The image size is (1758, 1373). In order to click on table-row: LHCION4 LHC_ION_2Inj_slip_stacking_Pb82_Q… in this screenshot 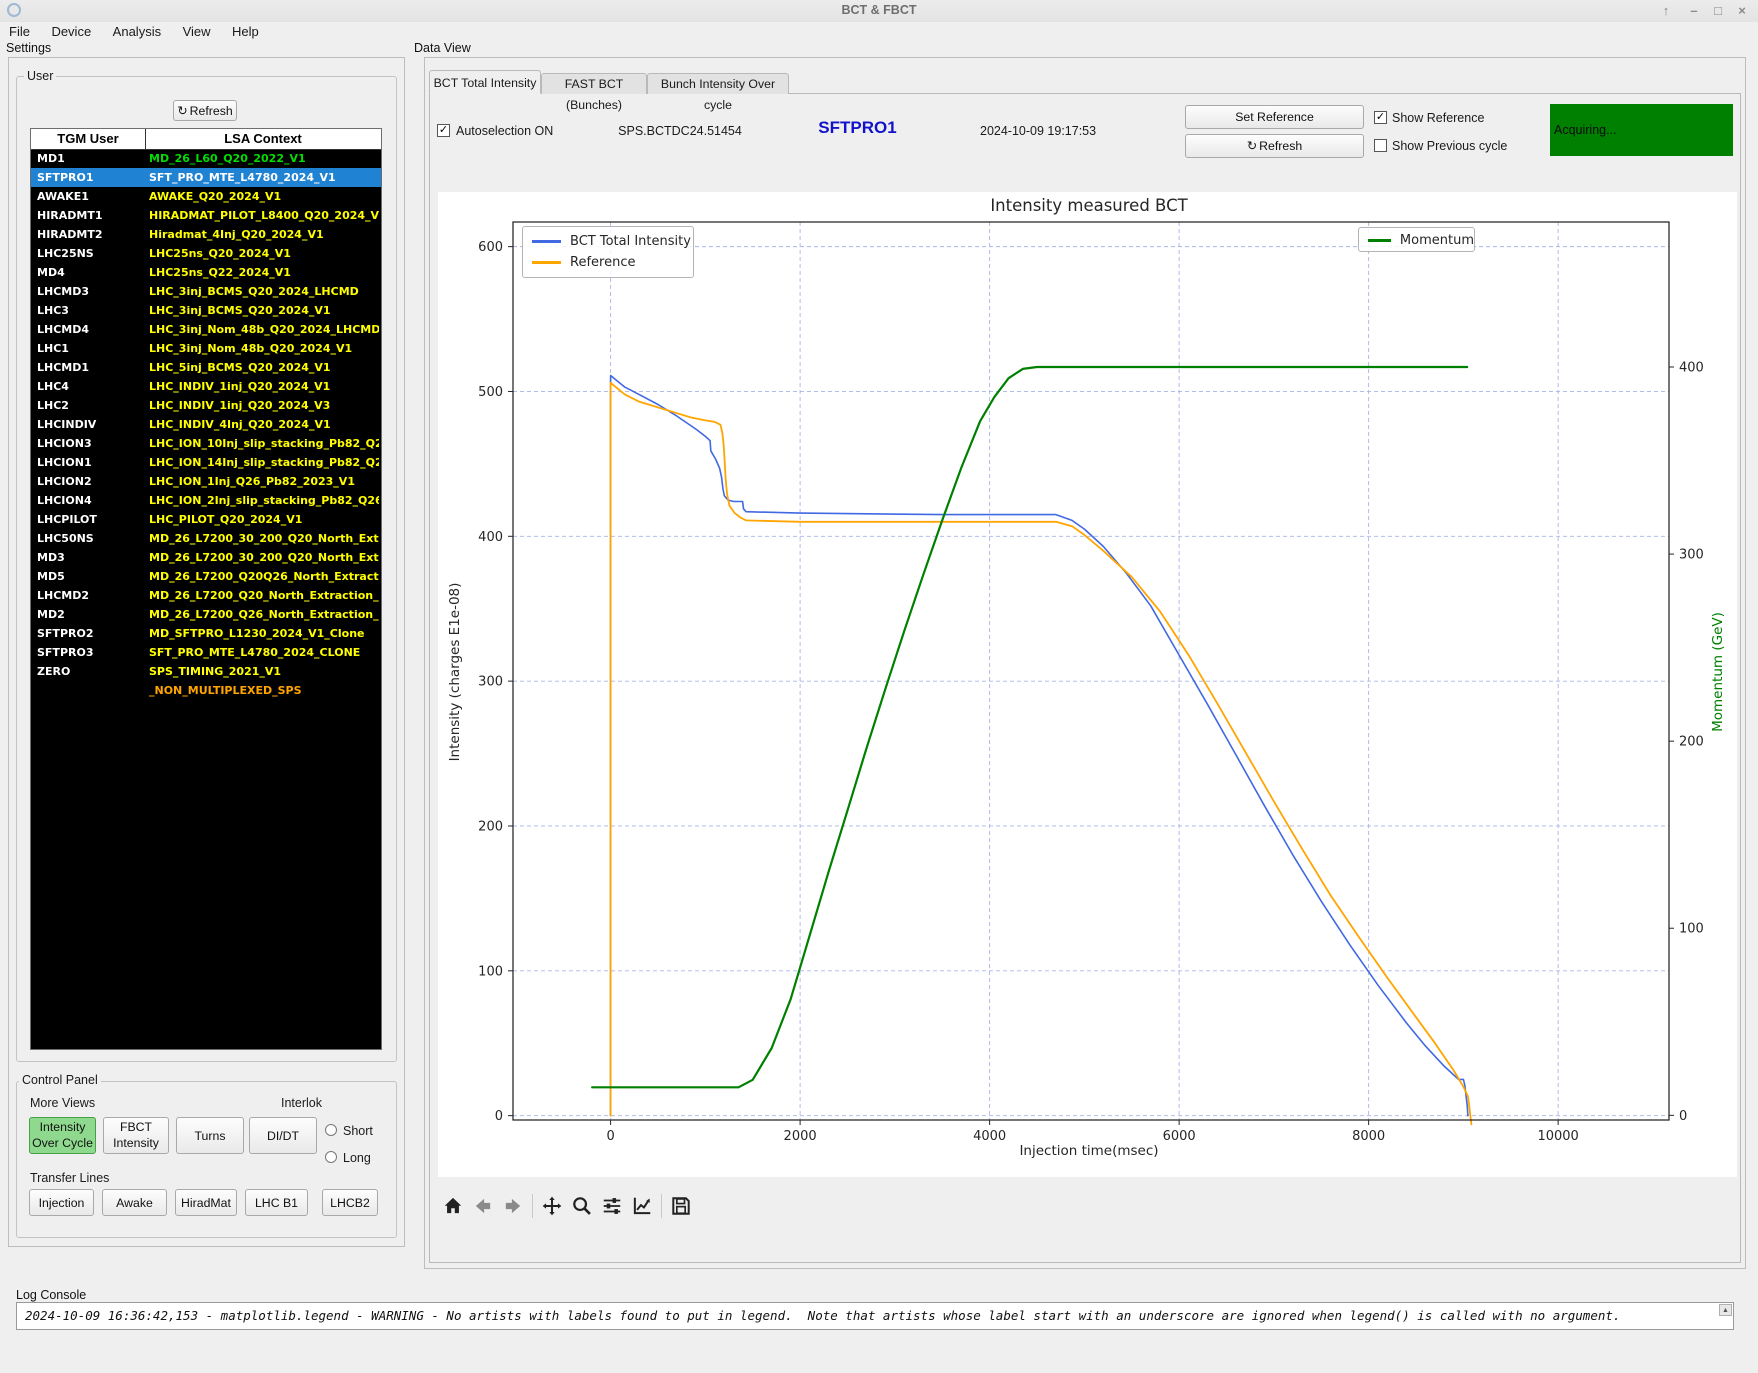, I will do `click(206, 500)`.